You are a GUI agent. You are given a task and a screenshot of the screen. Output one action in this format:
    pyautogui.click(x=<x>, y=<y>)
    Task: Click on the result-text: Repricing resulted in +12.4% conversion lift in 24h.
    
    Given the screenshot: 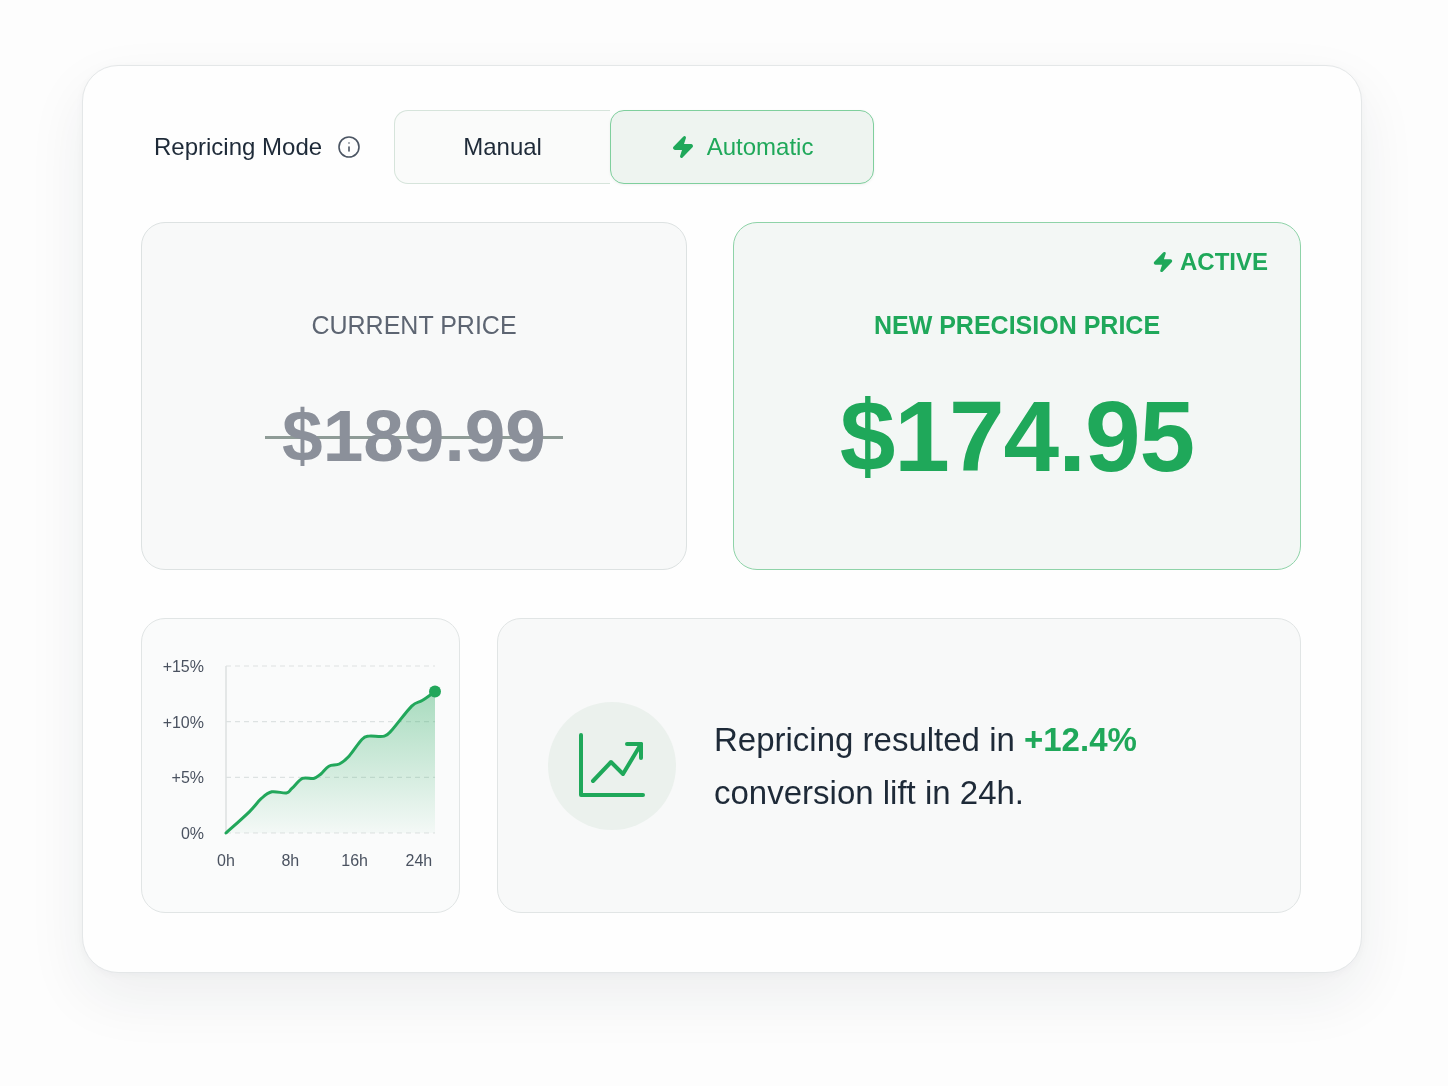 What is the action you would take?
    pyautogui.click(x=926, y=766)
    